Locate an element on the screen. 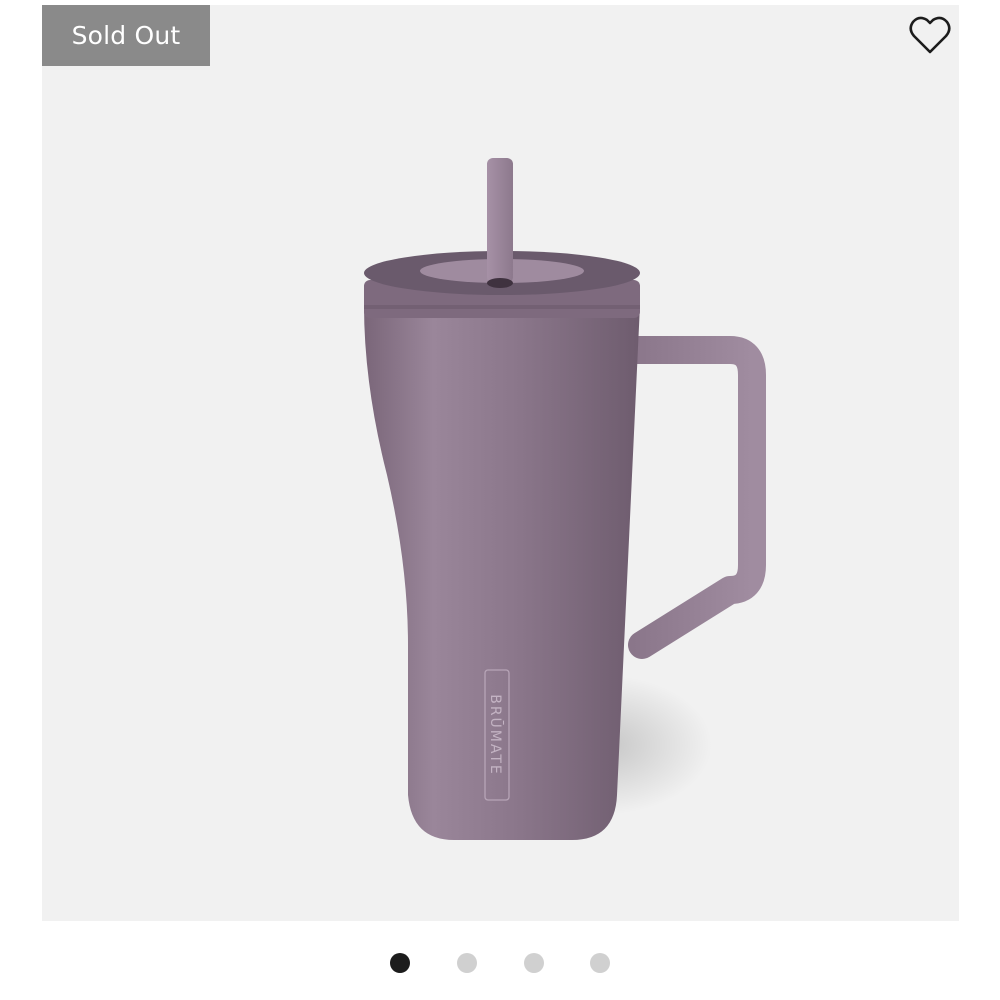  wishlist-button is located at coordinates (930, 35).